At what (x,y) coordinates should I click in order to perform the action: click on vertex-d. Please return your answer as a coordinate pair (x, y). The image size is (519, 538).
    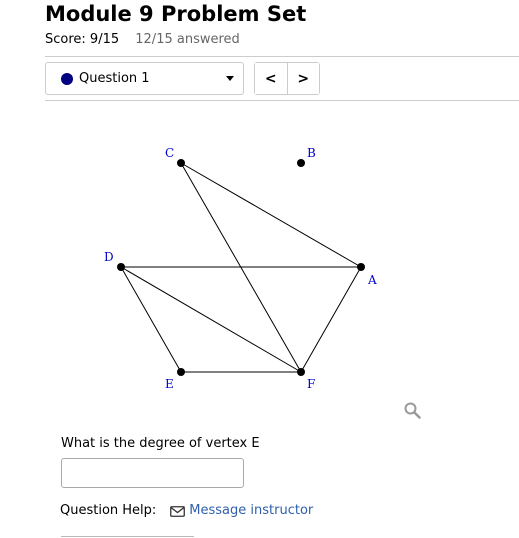
    Looking at the image, I should click on (121, 267).